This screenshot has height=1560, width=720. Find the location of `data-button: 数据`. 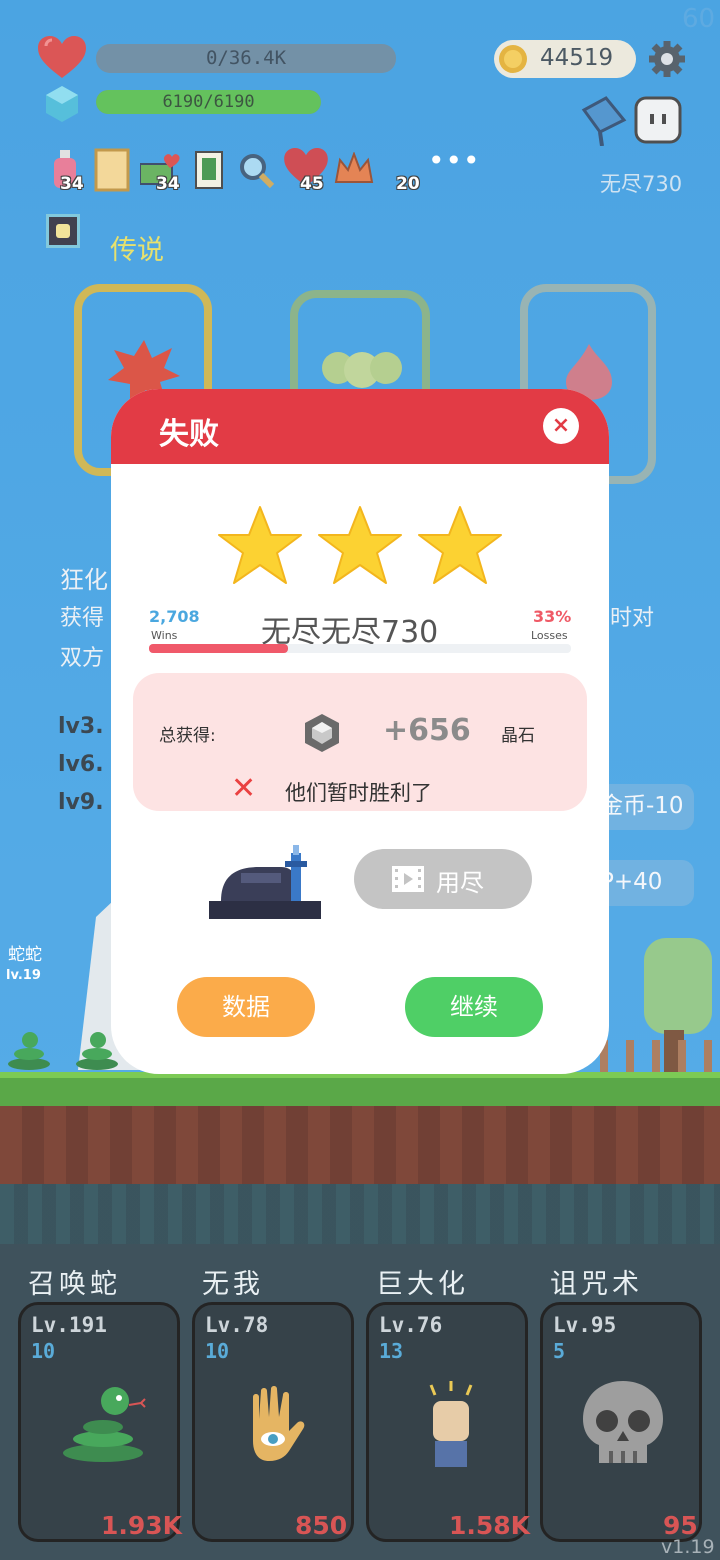

data-button: 数据 is located at coordinates (246, 1007).